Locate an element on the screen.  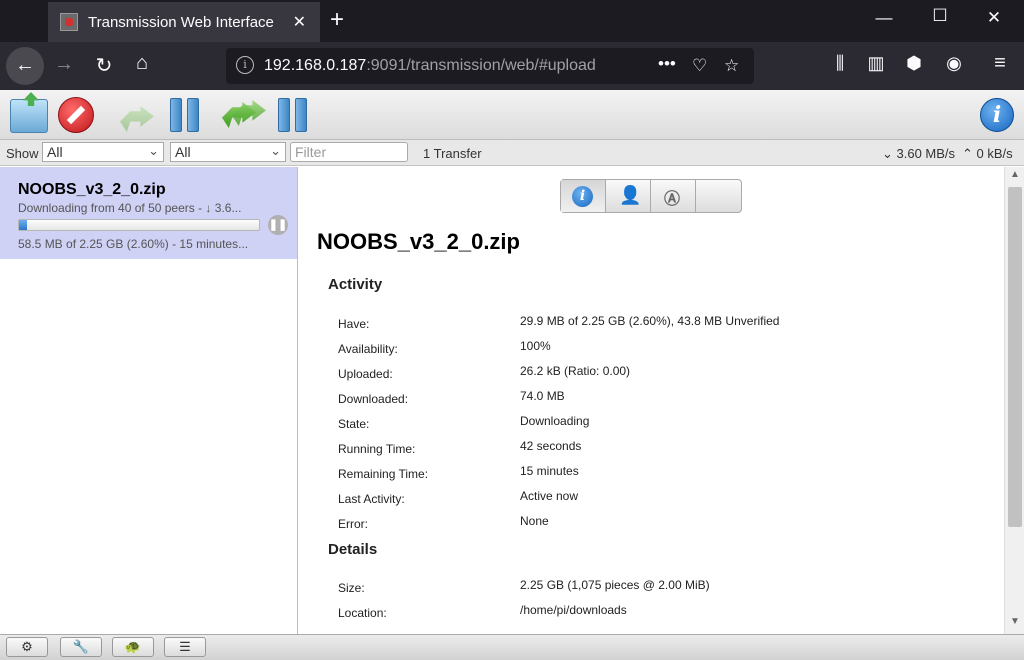
activity-heading: Activity is located at coordinates (355, 284).